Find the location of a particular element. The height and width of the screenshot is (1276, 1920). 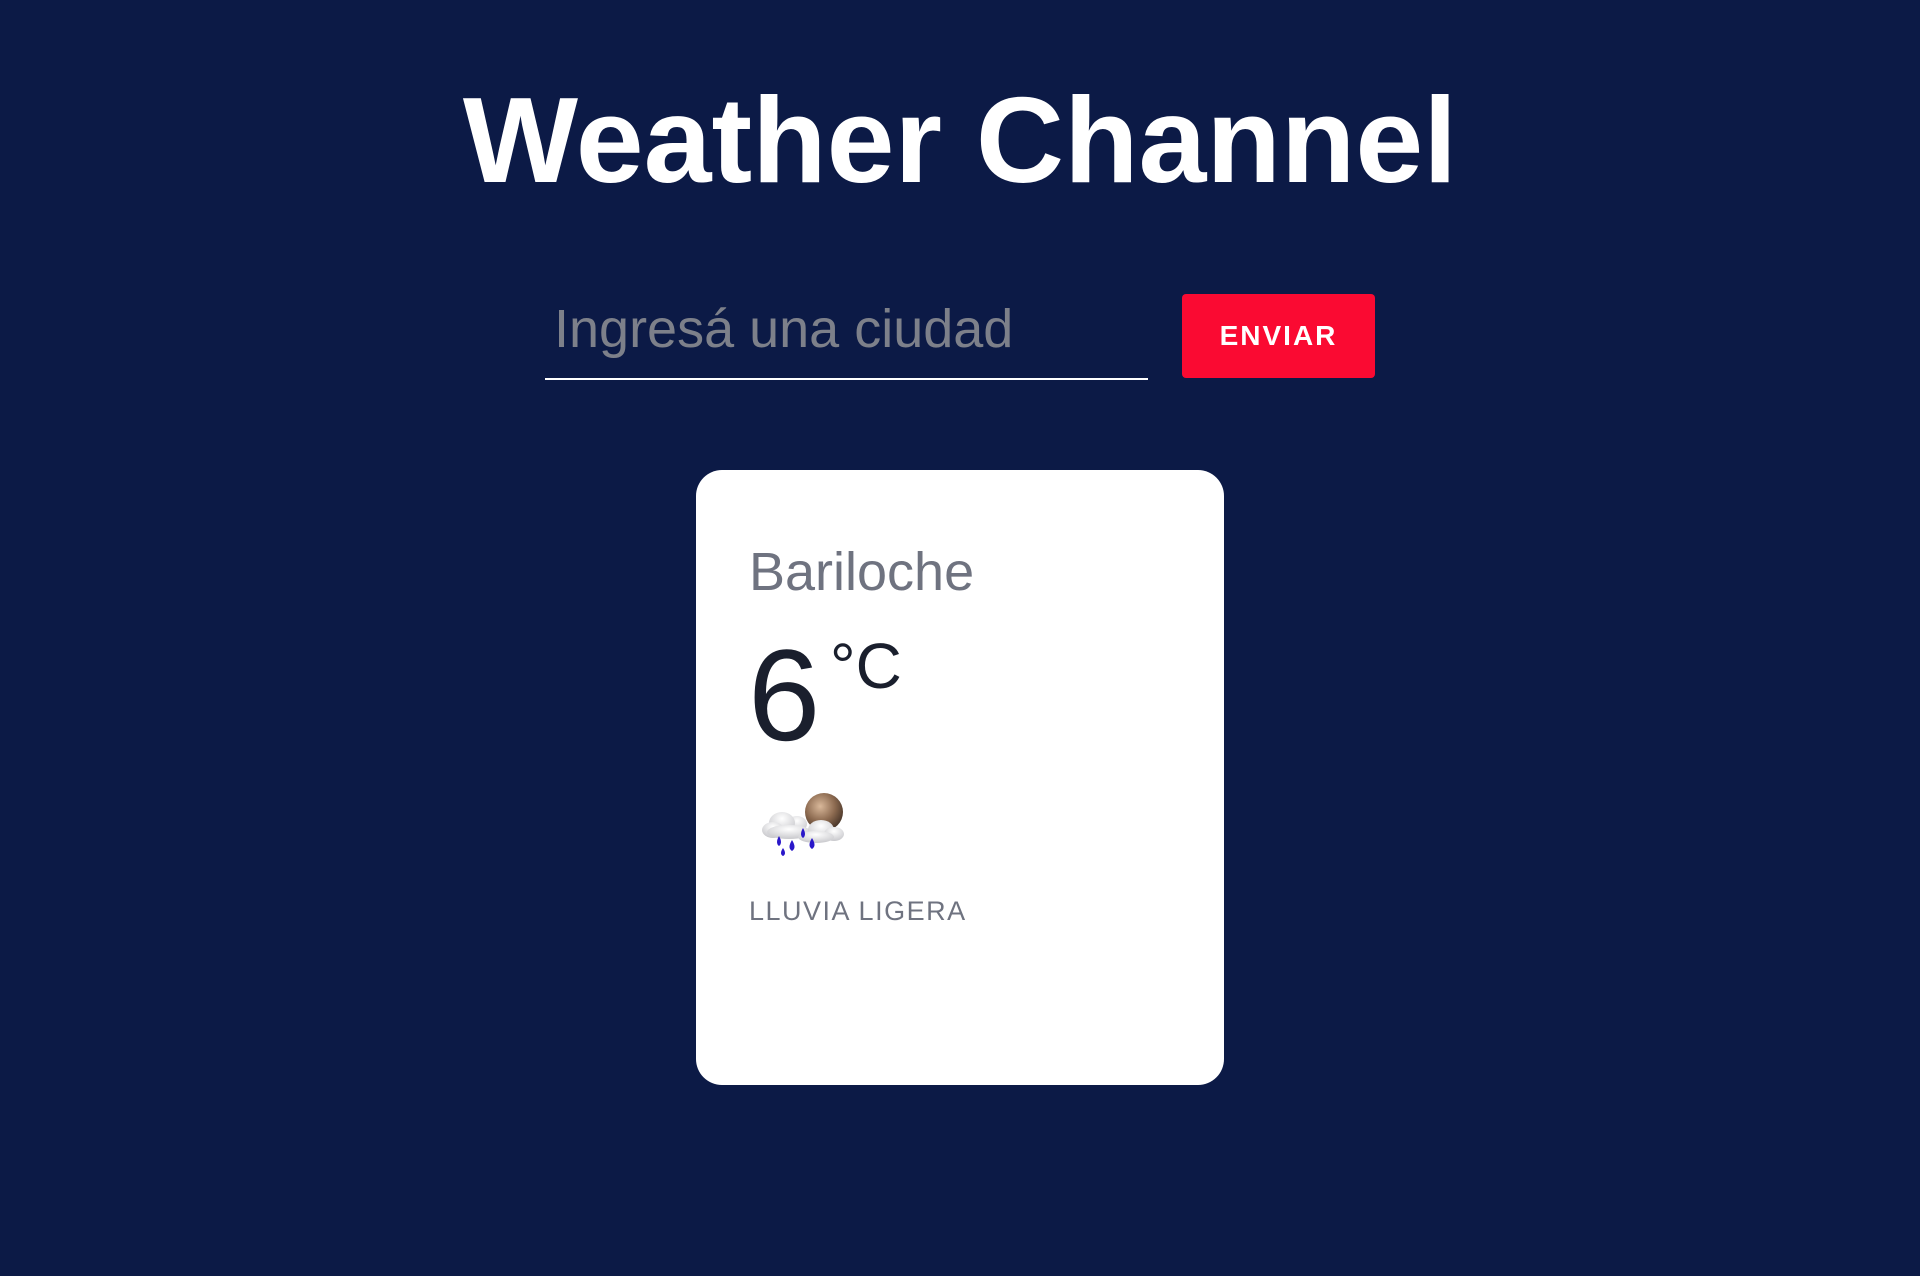

light-rain-cloud-moon-icon is located at coordinates (803, 824).